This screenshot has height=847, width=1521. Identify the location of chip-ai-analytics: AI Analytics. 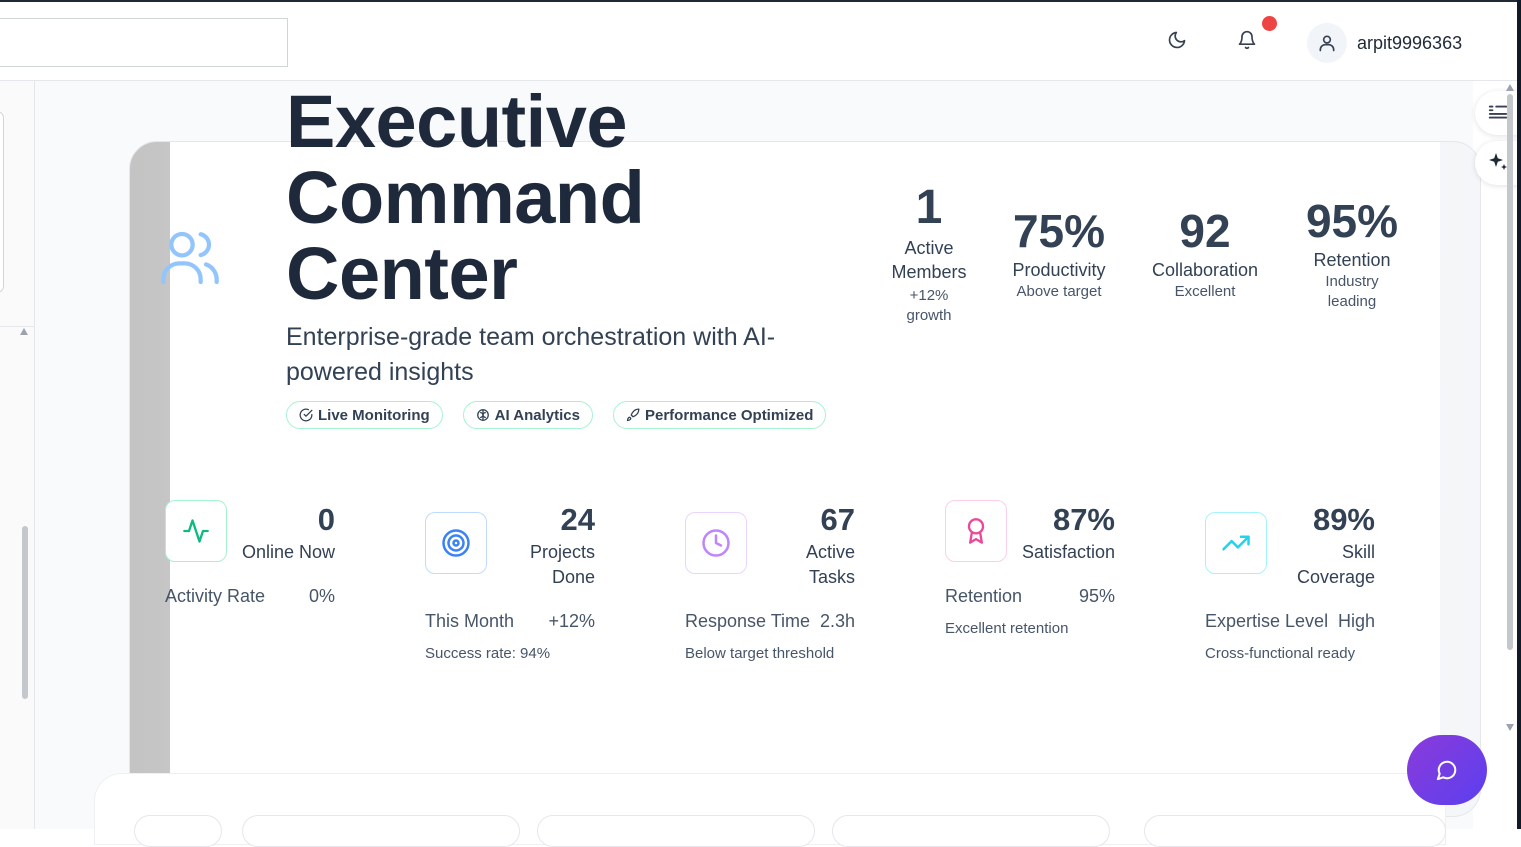
(527, 415).